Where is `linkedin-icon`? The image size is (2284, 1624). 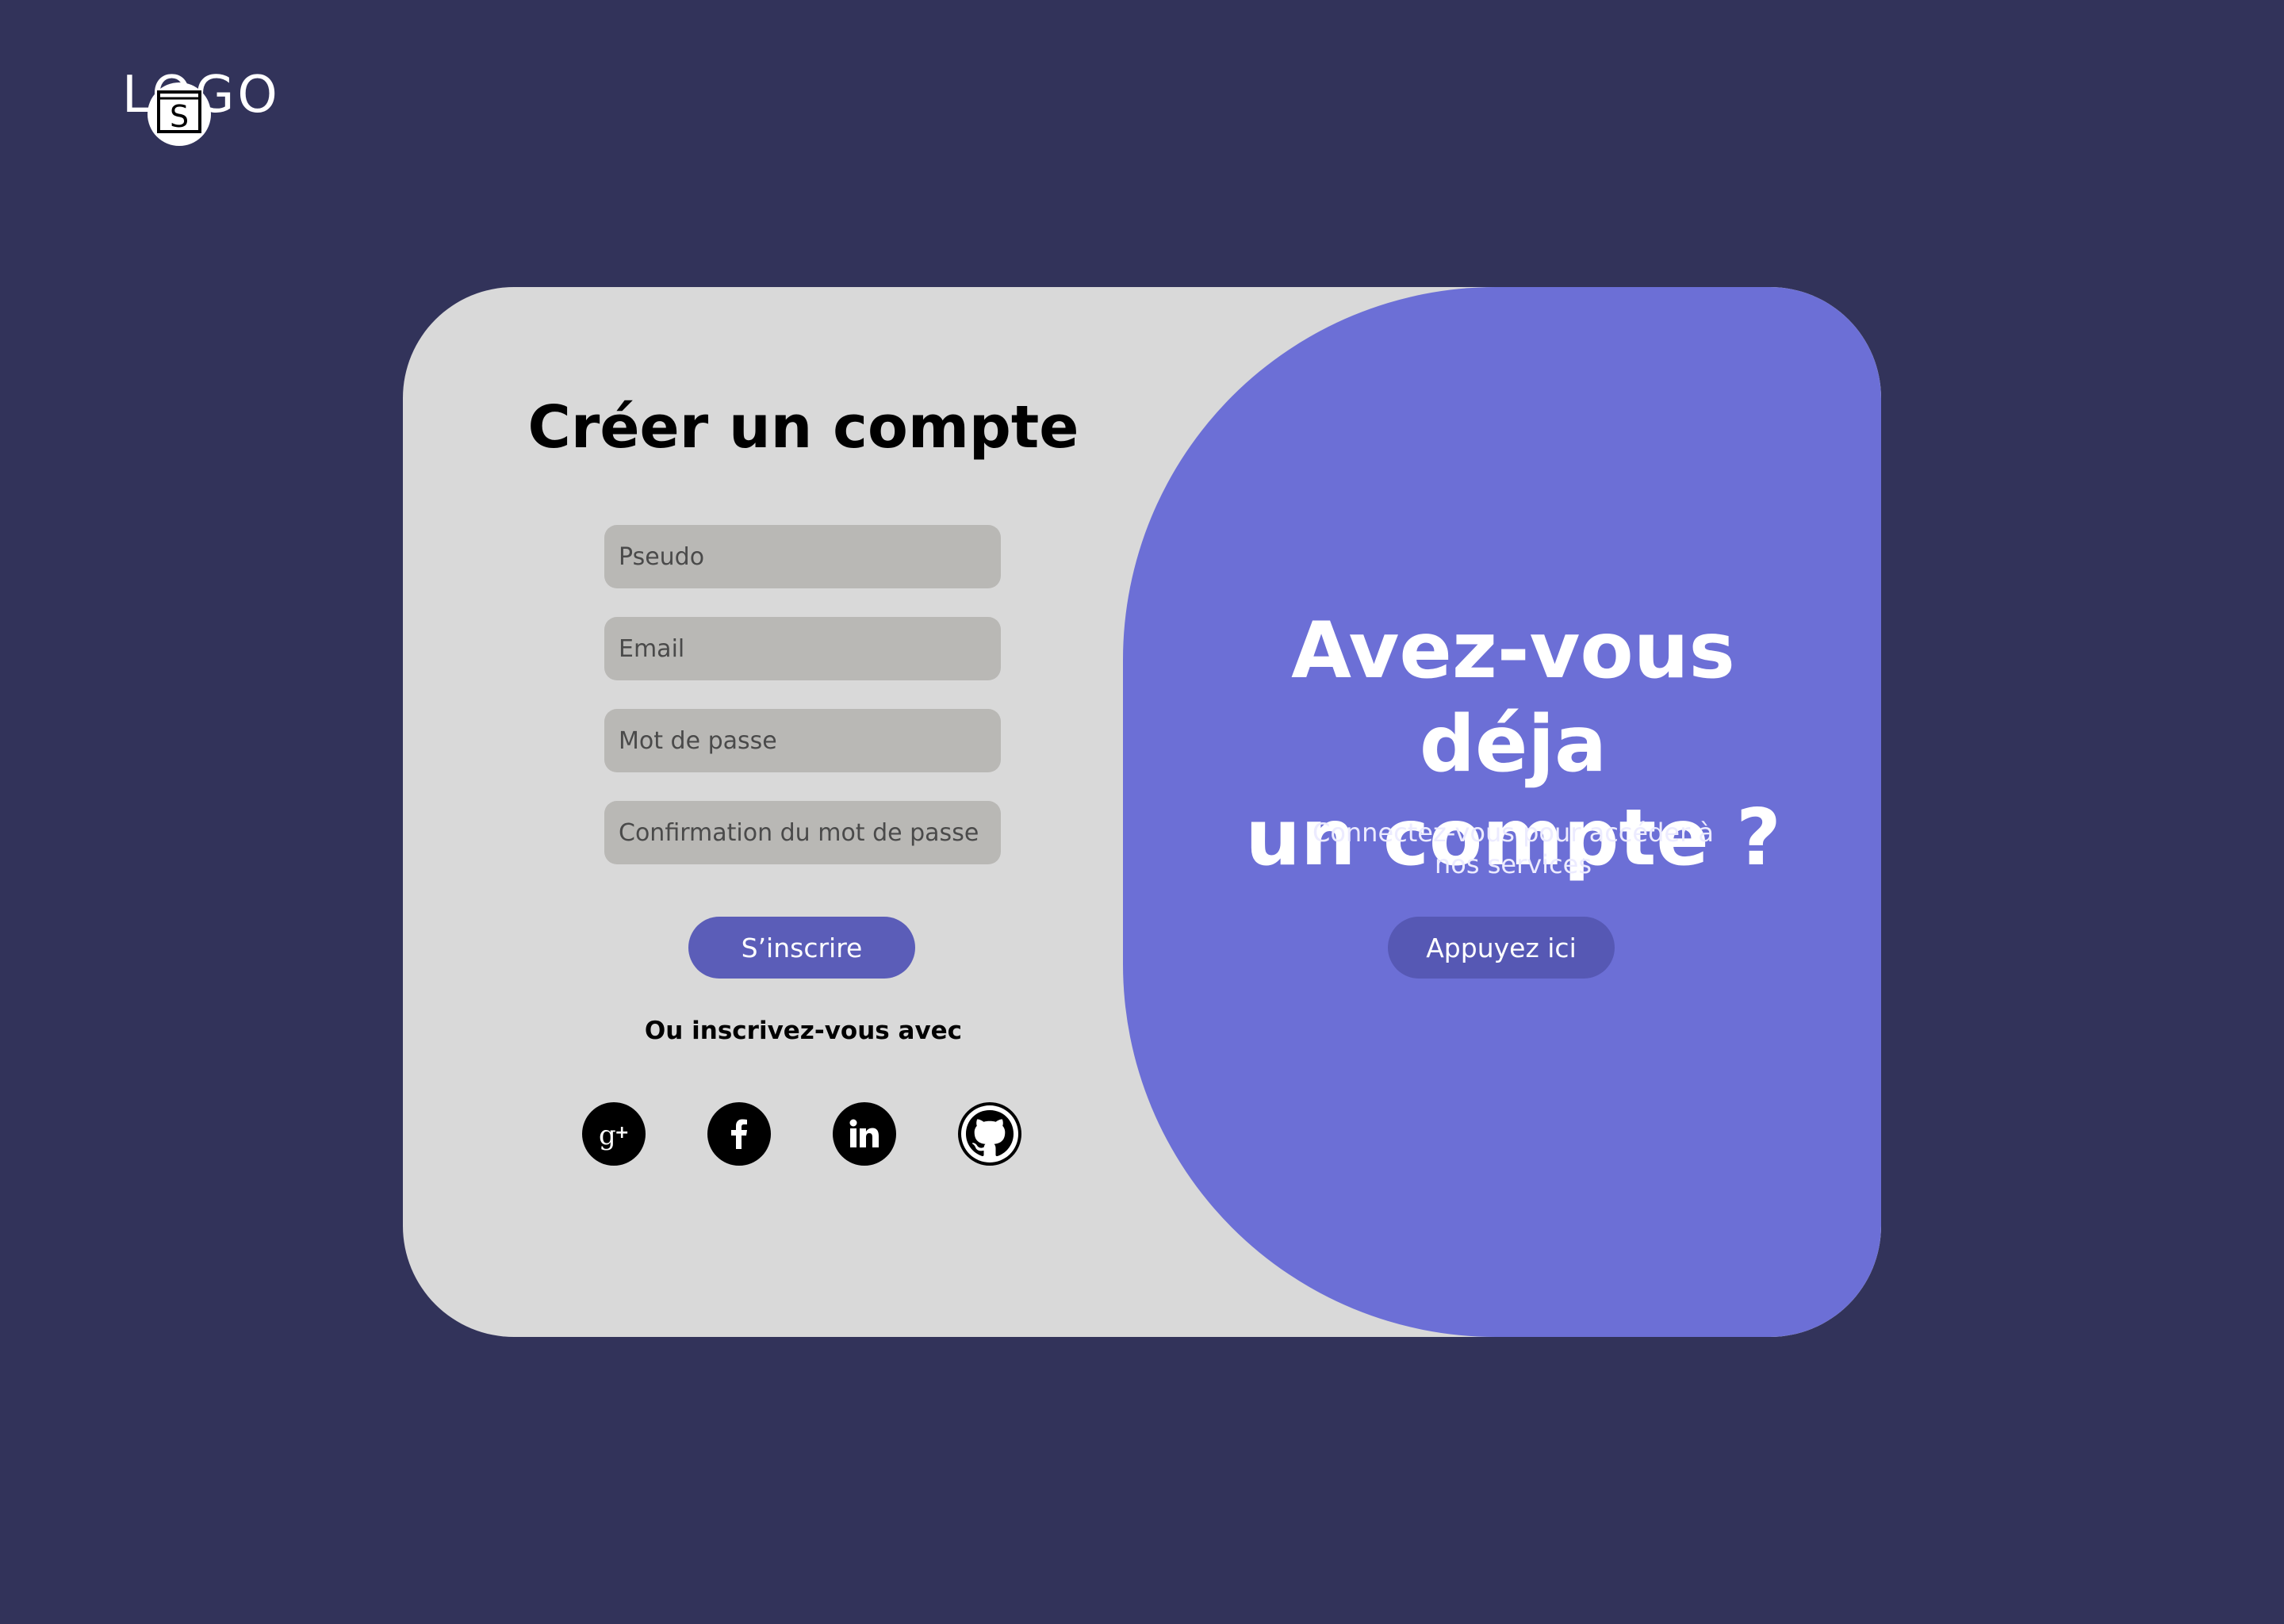 linkedin-icon is located at coordinates (864, 1133).